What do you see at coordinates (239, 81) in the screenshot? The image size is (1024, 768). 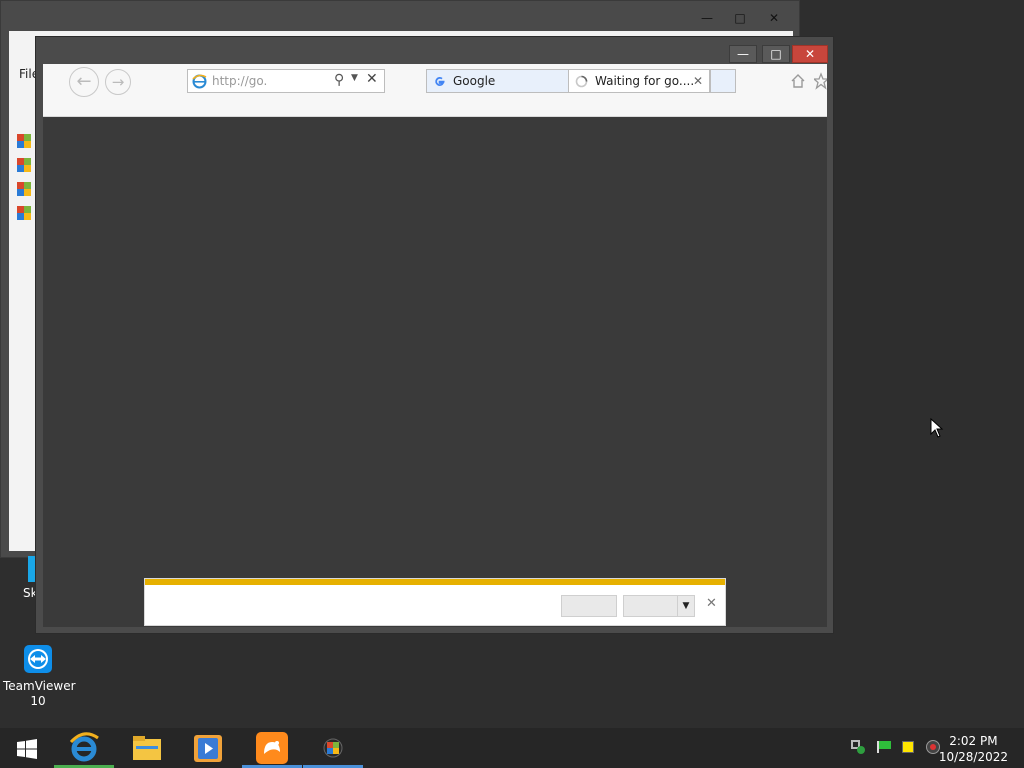 I see `address-input: http://go.` at bounding box center [239, 81].